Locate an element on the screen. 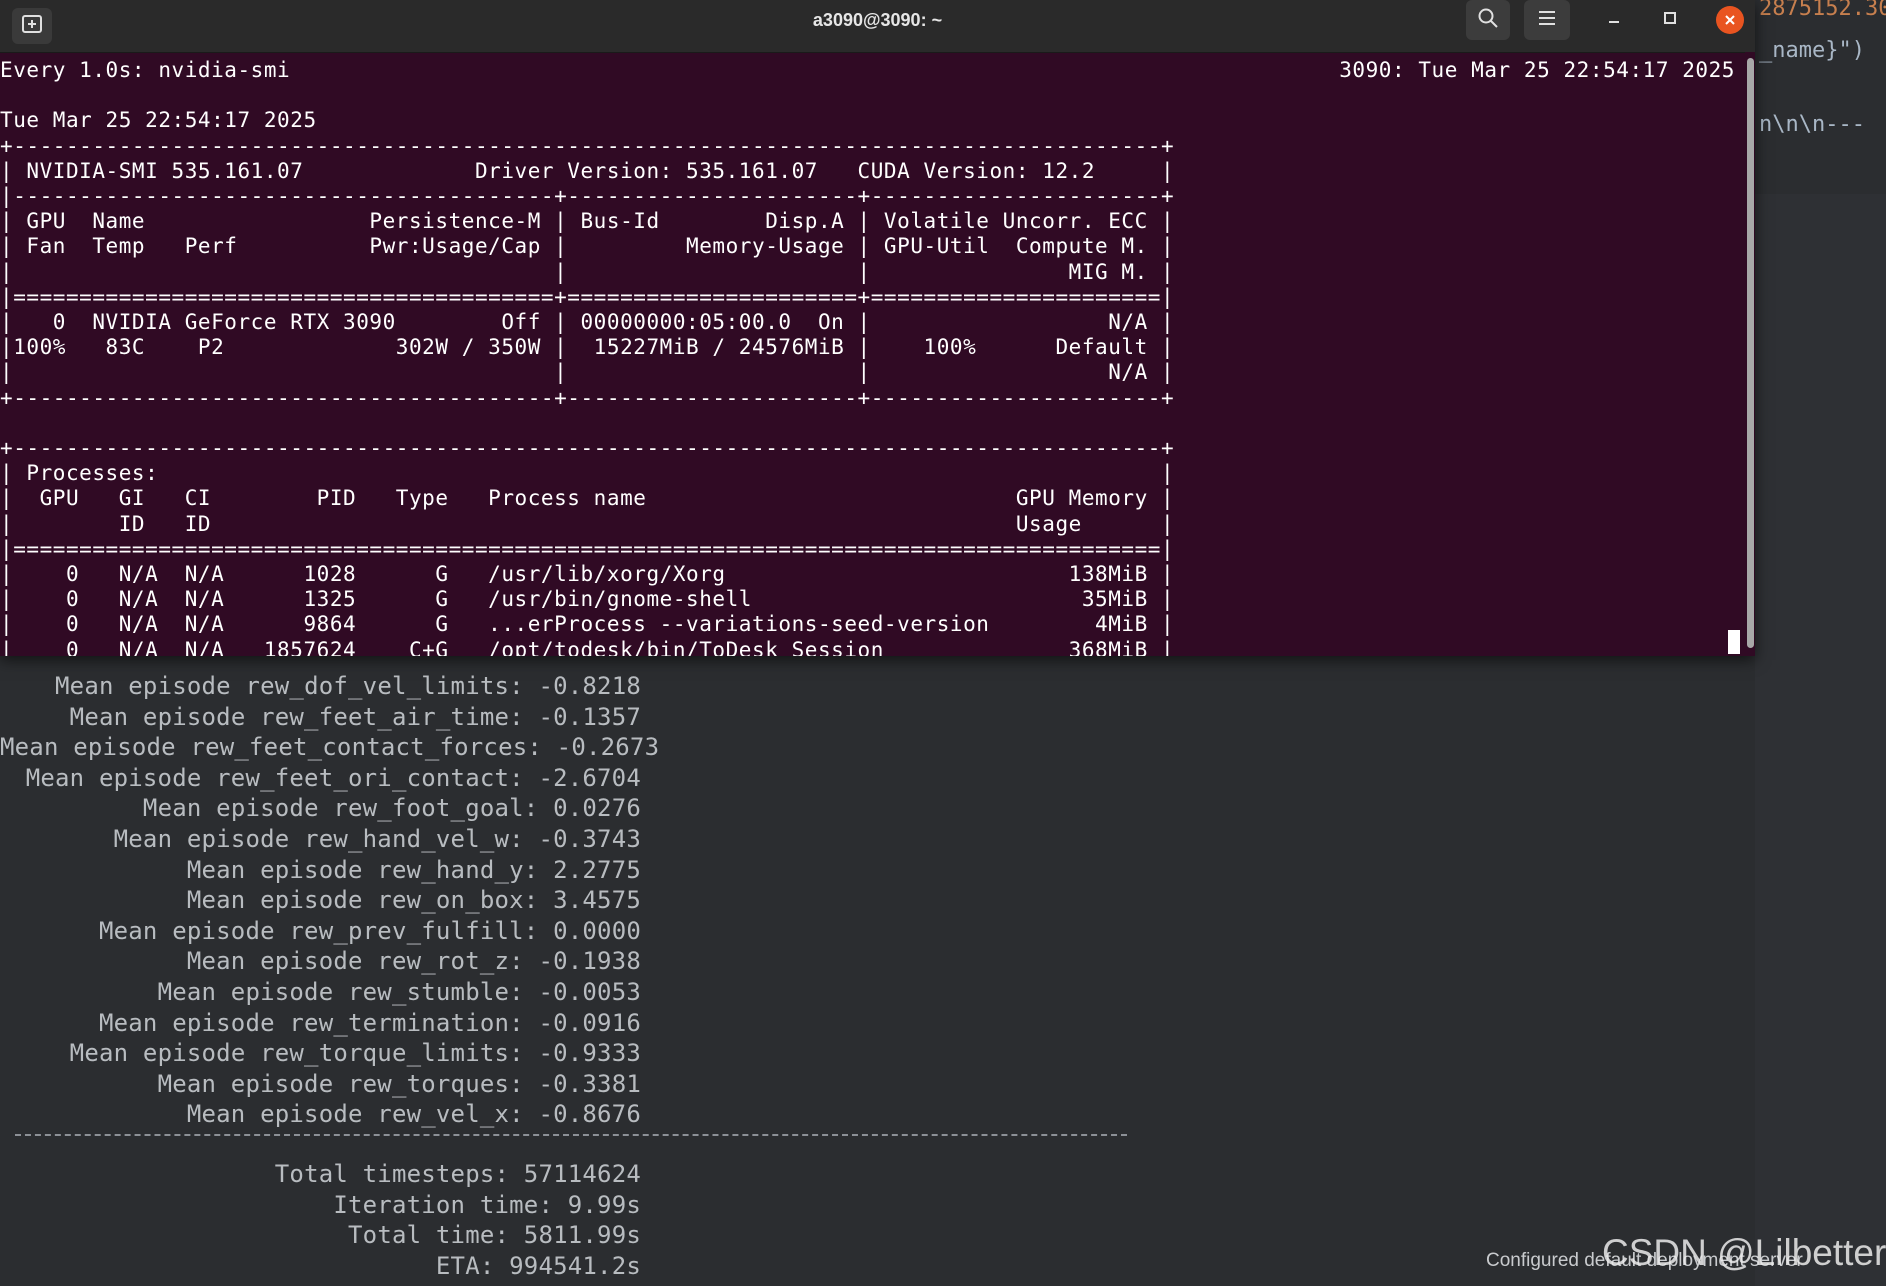  close-button is located at coordinates (1730, 20).